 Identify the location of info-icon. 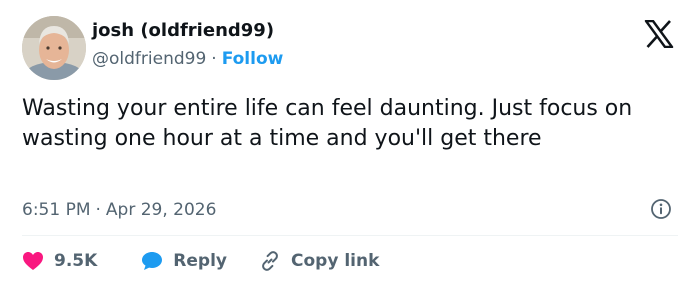
(661, 209).